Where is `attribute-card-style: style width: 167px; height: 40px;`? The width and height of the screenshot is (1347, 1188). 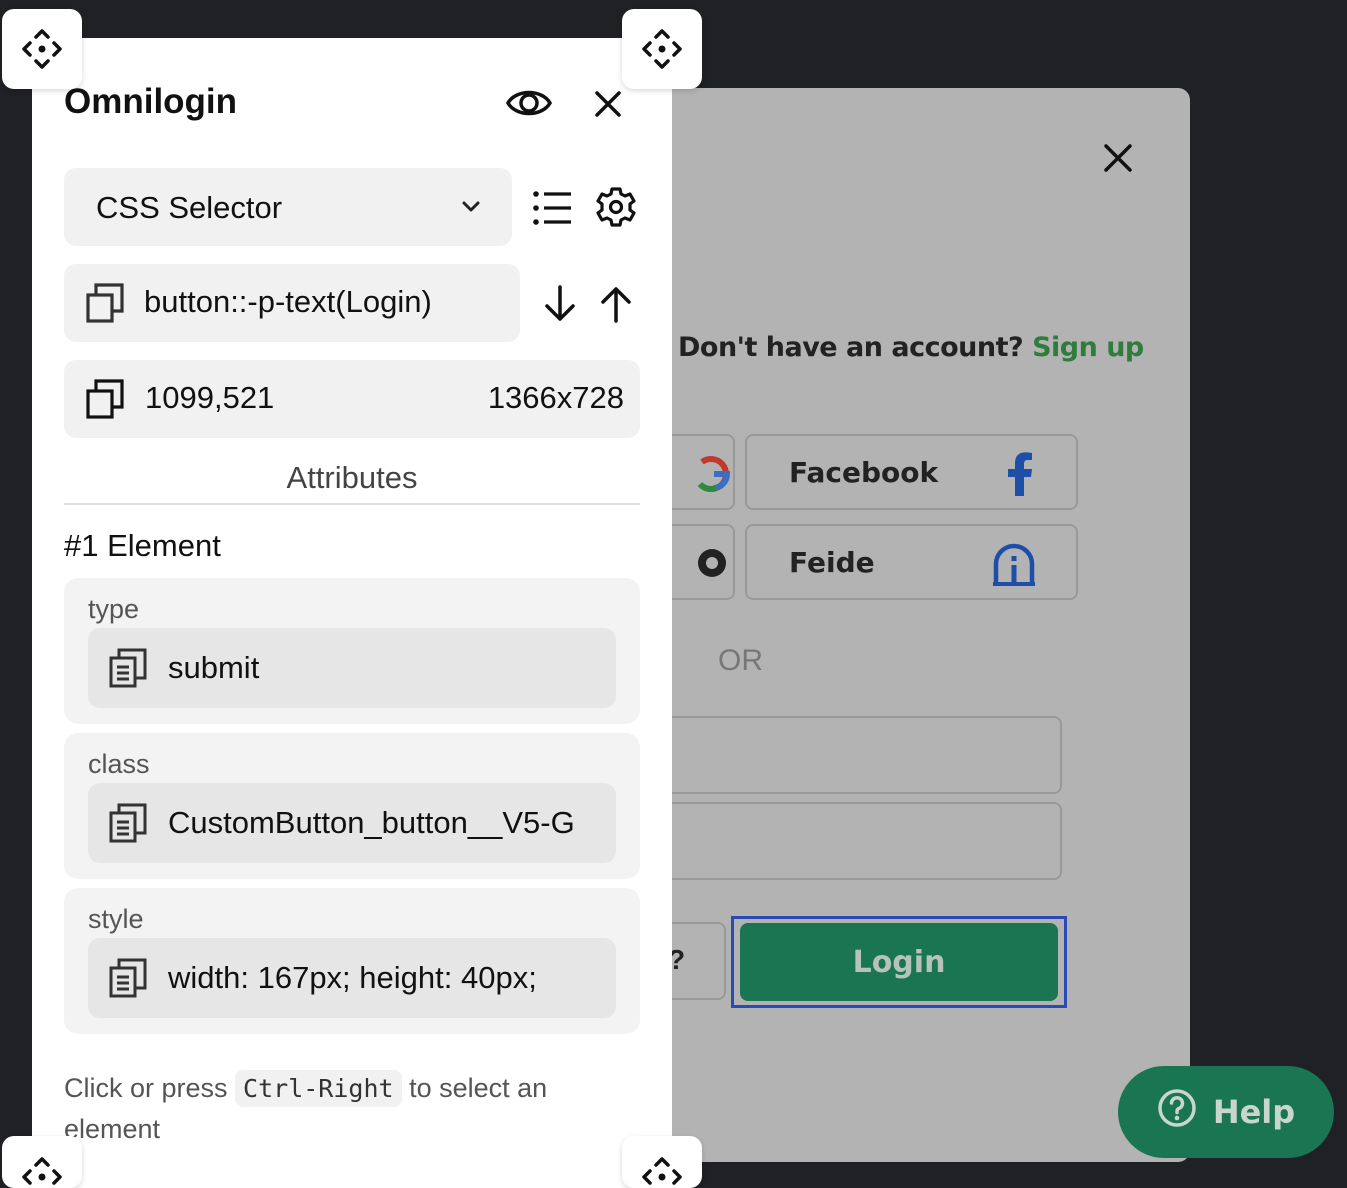
attribute-card-style: style width: 167px; height: 40px; is located at coordinates (352, 961).